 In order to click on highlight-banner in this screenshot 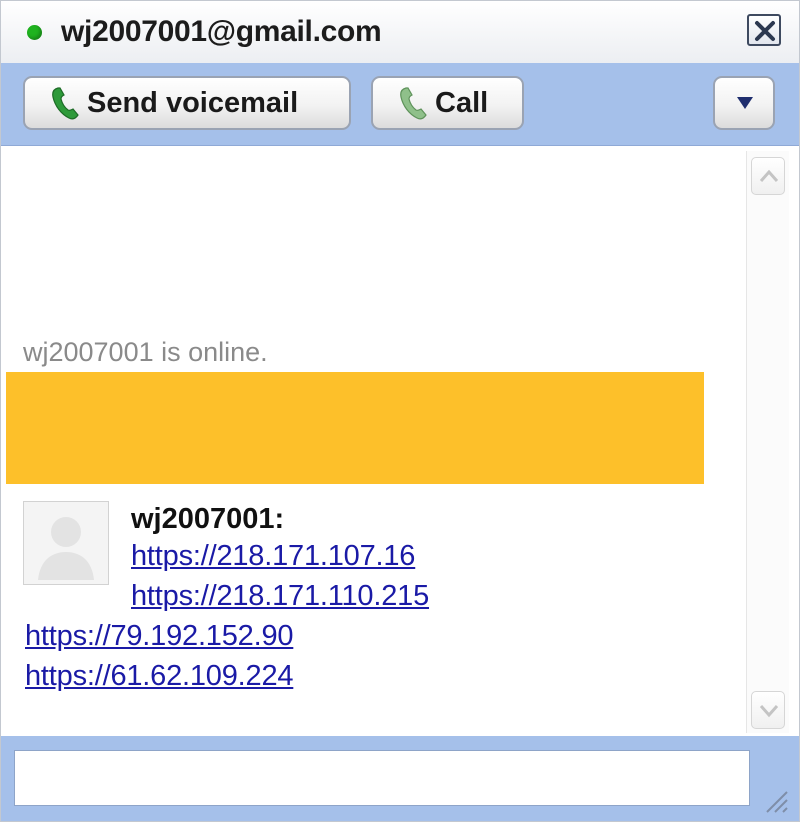, I will do `click(355, 428)`.